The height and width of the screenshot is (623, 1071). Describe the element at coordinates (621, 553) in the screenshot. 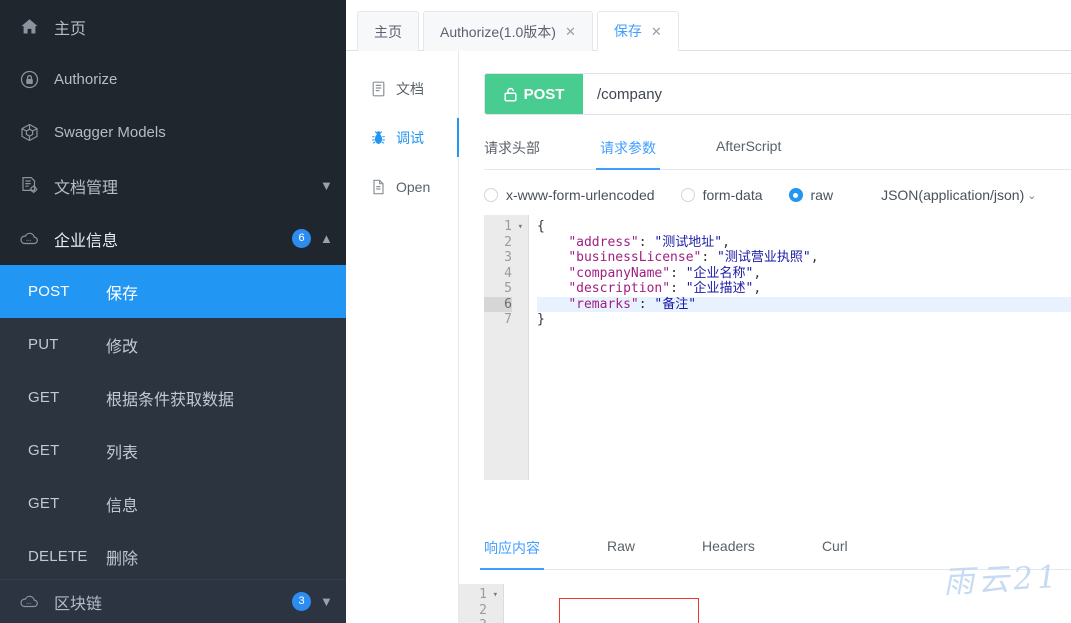

I see `response-tab-1: Raw` at that location.